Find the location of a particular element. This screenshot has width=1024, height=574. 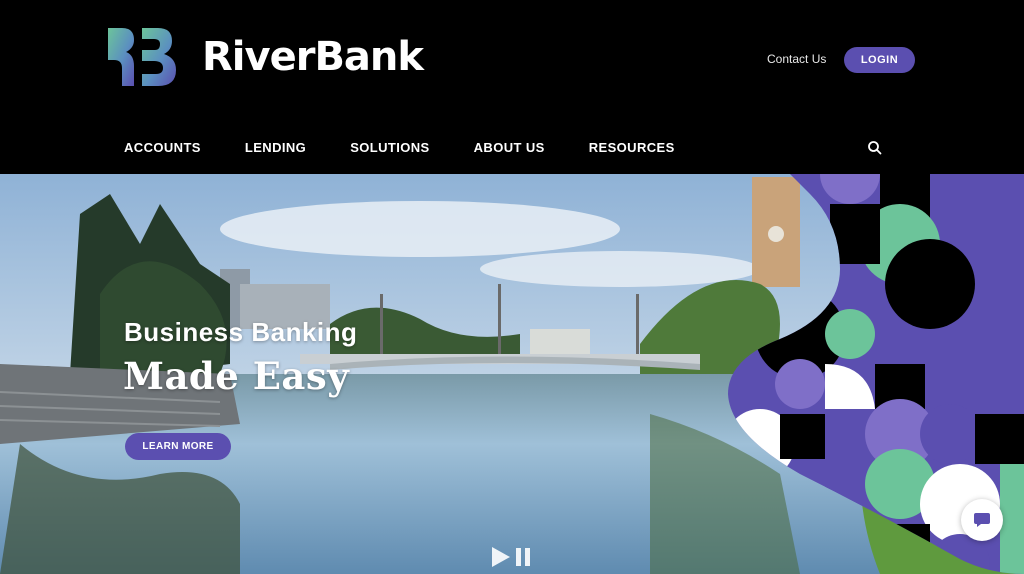

hero-title: Made Easy is located at coordinates (236, 376).